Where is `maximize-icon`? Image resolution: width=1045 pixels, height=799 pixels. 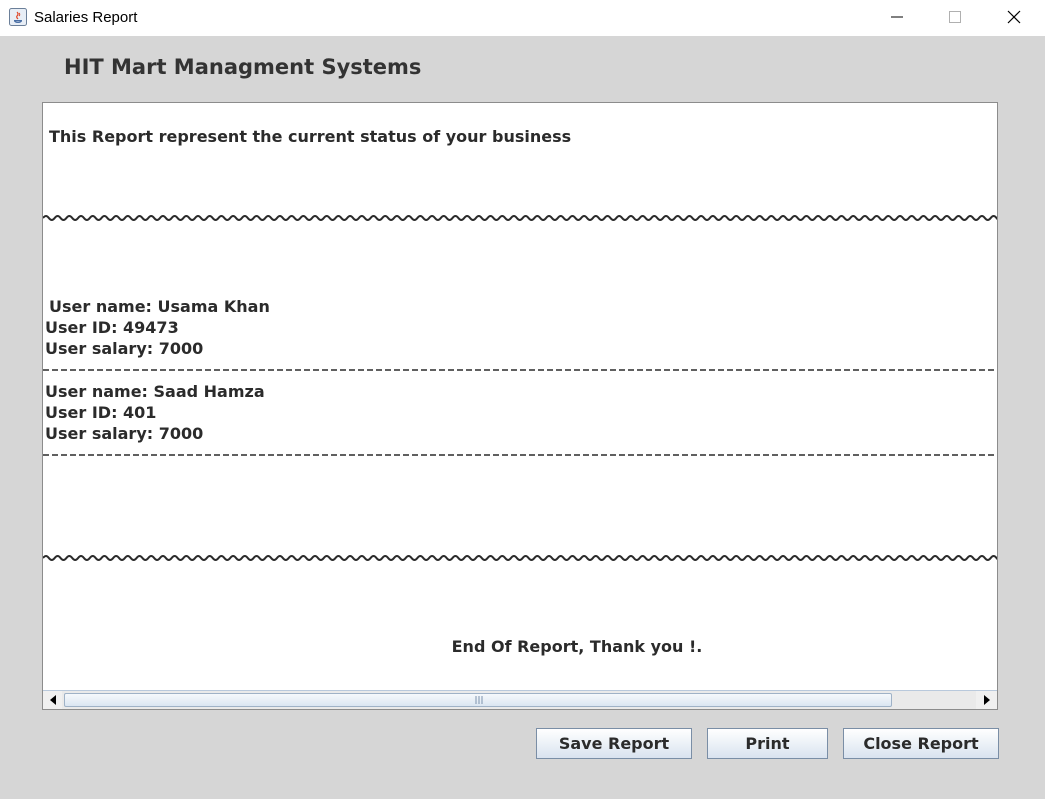
maximize-icon is located at coordinates (955, 17).